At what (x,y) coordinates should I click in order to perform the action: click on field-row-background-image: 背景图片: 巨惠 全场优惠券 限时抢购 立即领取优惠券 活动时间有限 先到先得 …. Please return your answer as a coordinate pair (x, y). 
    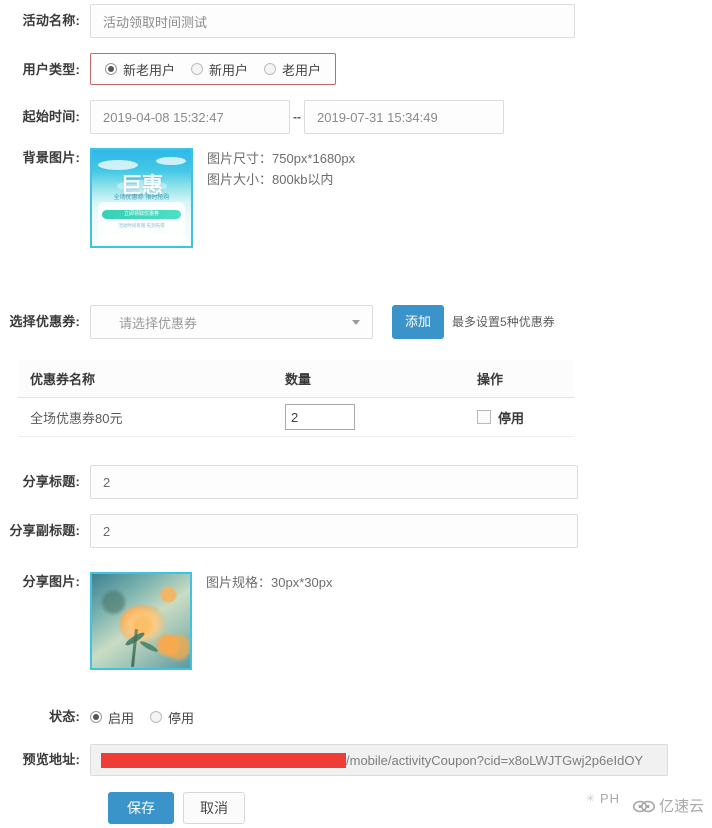
    Looking at the image, I should click on (177, 198).